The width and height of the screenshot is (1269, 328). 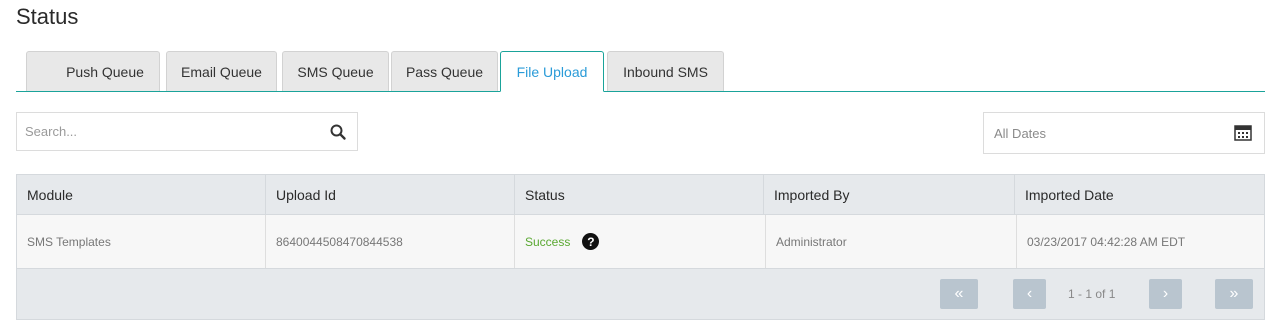 I want to click on date-filter-label: All Dates, so click(x=1020, y=133).